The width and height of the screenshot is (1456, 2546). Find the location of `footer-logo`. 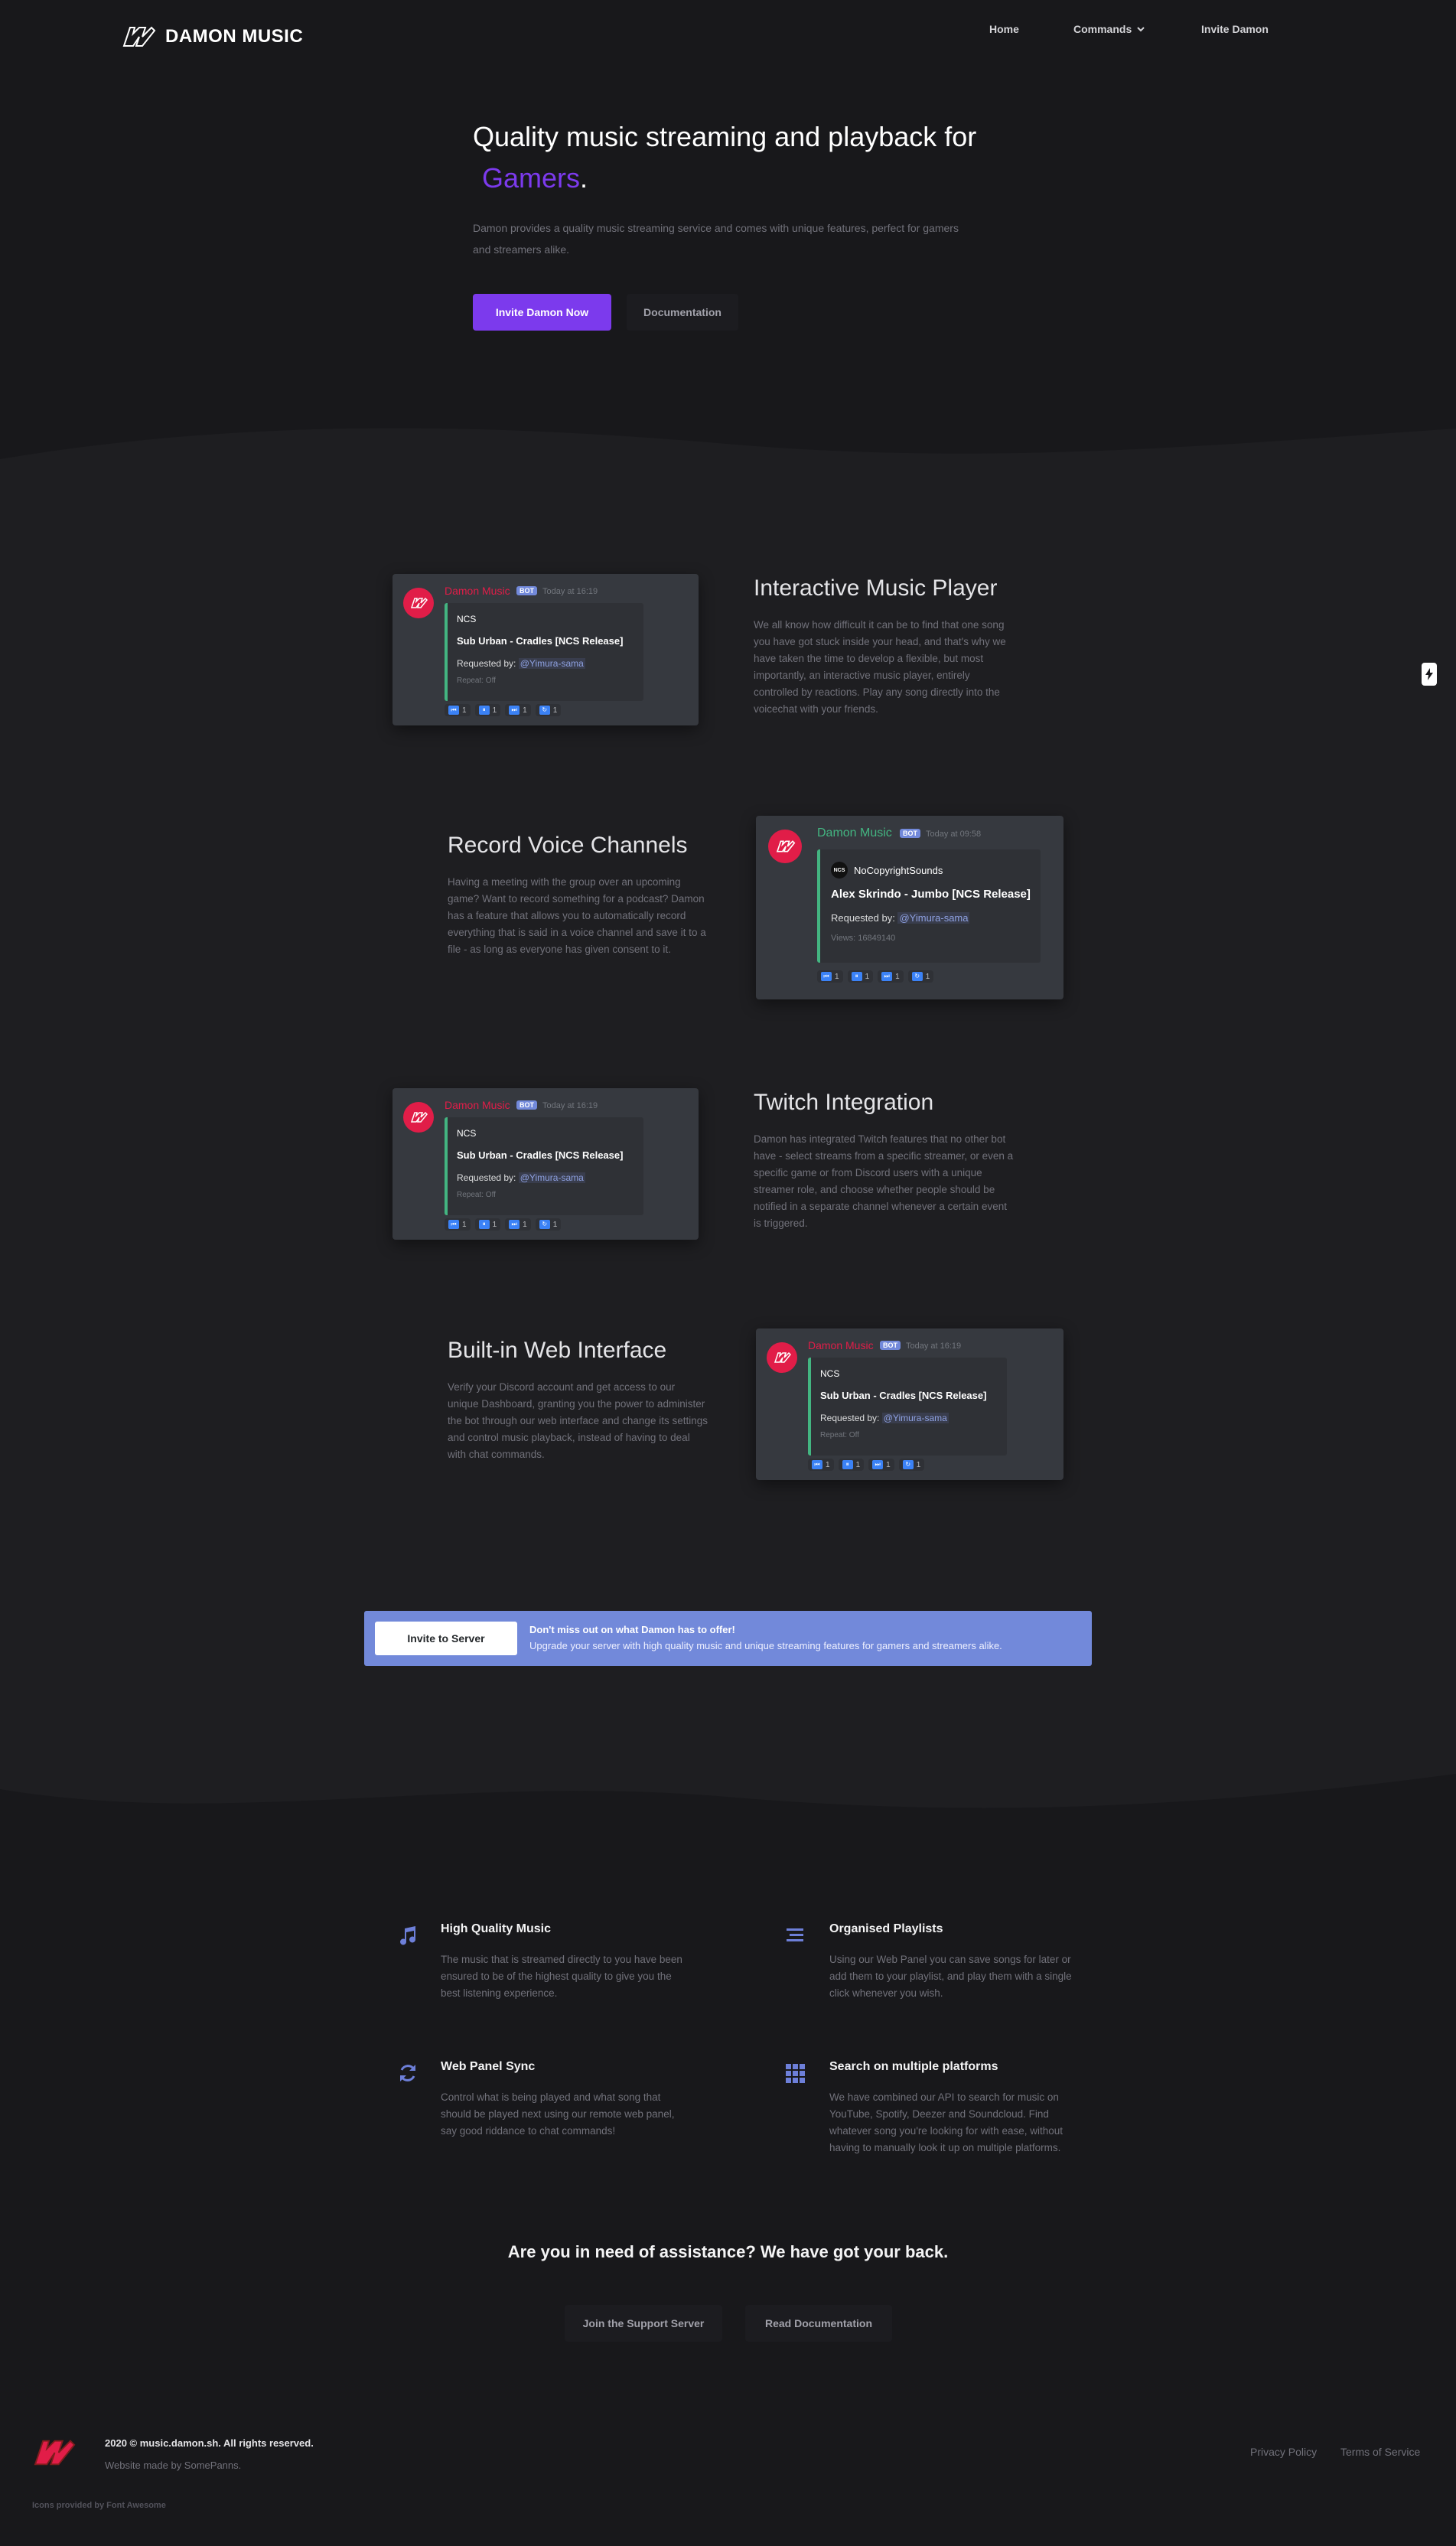

footer-logo is located at coordinates (53, 2454).